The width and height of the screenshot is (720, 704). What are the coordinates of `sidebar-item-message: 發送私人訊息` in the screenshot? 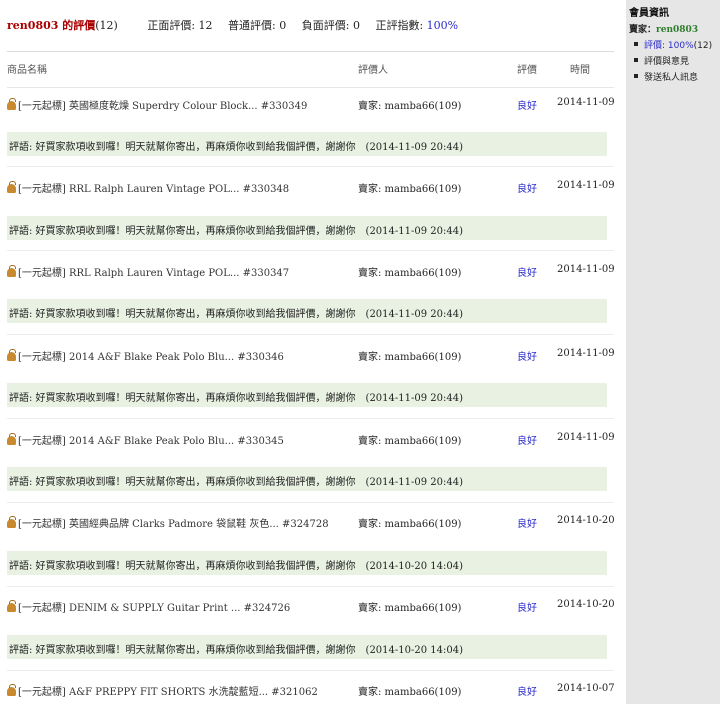 It's located at (666, 76).